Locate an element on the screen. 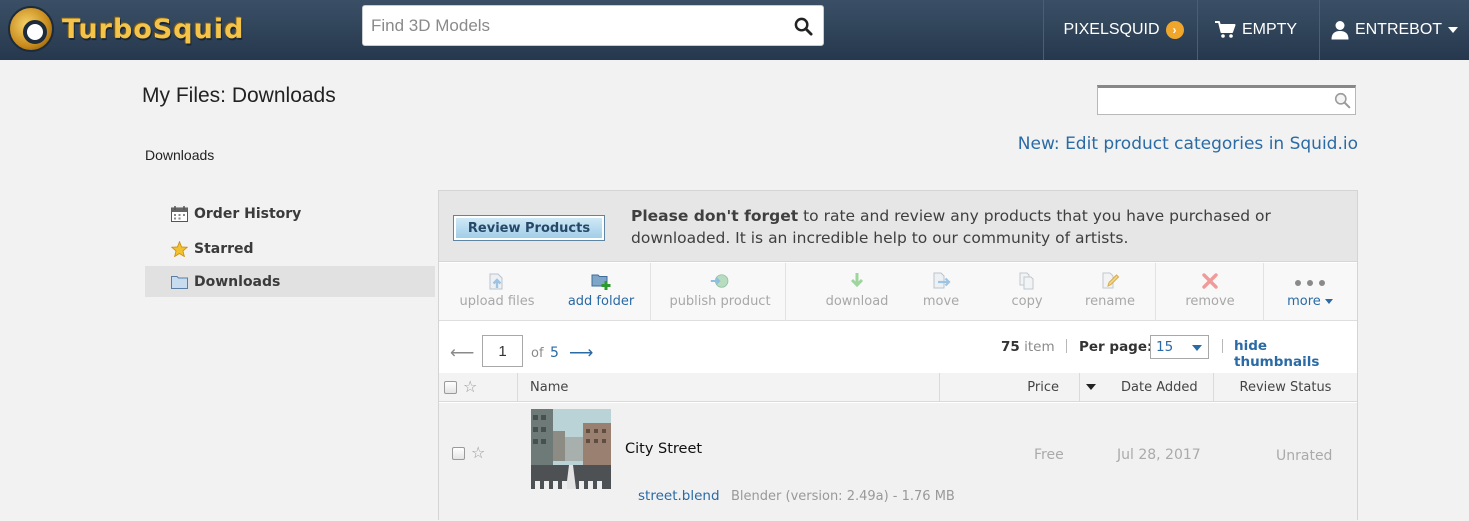  product-name: City Street is located at coordinates (663, 449).